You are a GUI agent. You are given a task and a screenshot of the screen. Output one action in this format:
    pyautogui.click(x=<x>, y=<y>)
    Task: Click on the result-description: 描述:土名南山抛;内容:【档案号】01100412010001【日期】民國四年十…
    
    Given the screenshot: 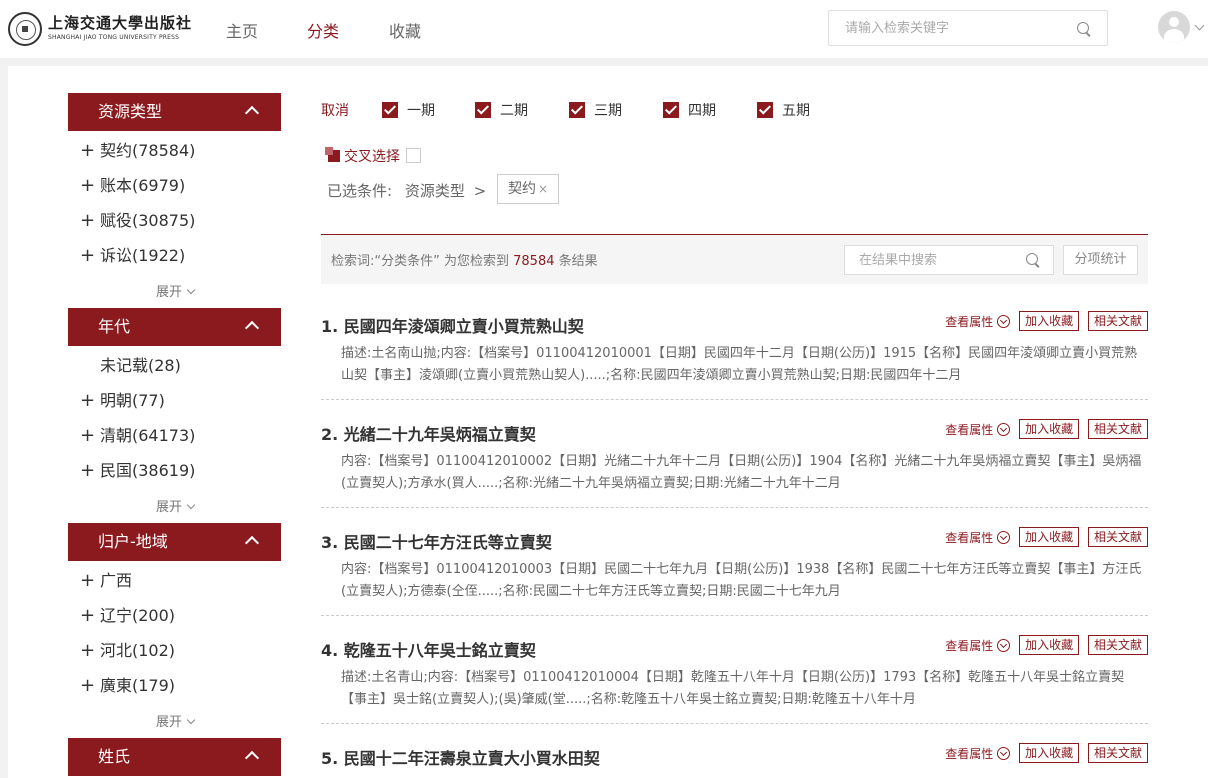 What is the action you would take?
    pyautogui.click(x=739, y=364)
    